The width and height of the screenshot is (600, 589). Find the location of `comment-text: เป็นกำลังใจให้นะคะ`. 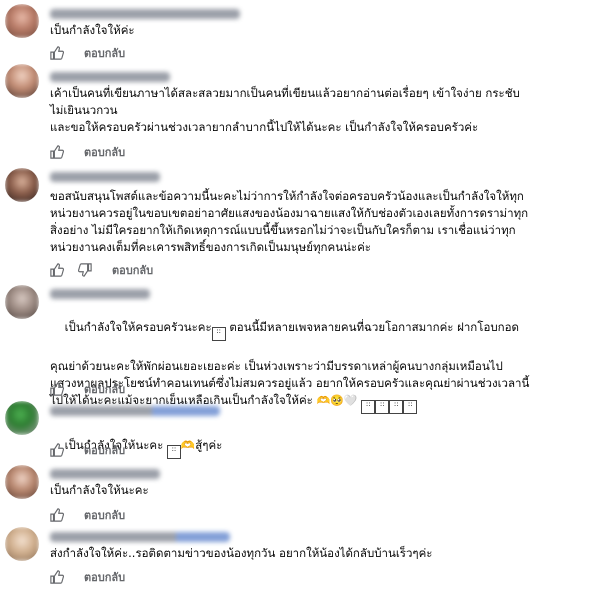

comment-text: เป็นกำลังใจให้นะคะ is located at coordinates (99, 490).